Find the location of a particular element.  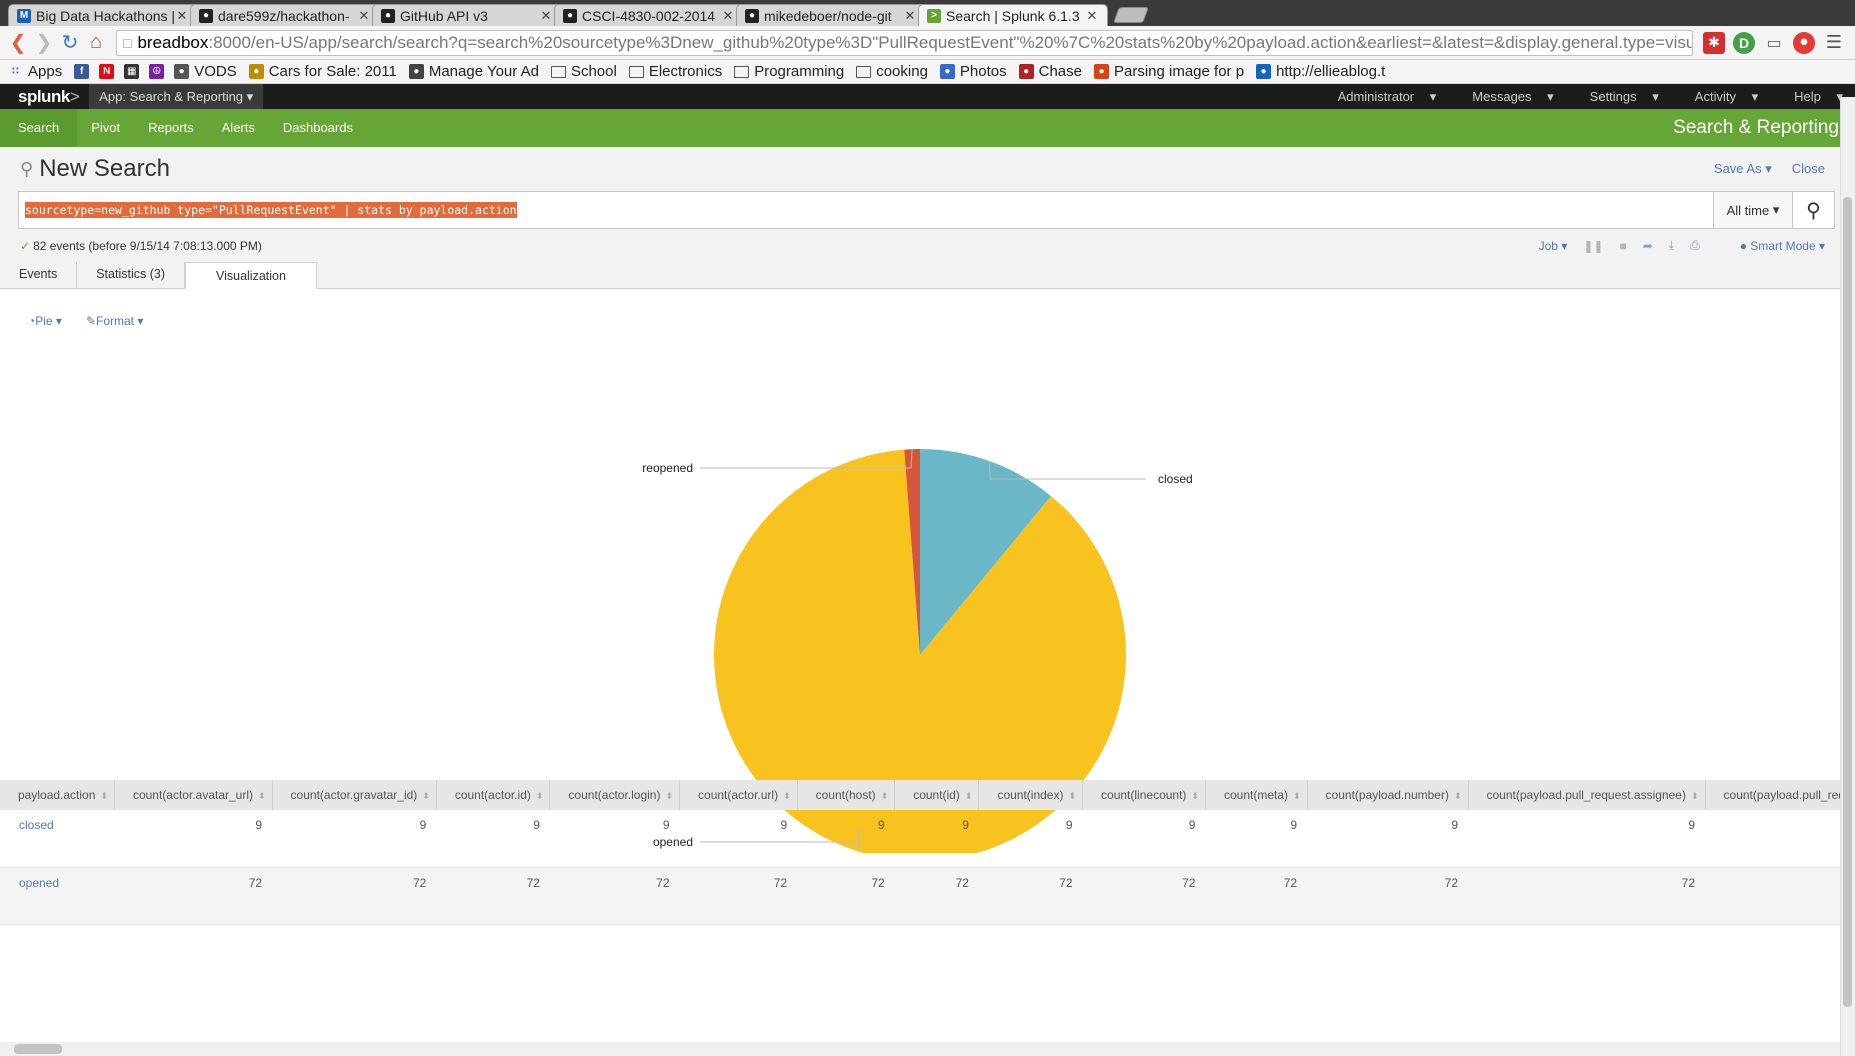

browser-tab: ● CSCI-4830-002-2014 ✕ is located at coordinates (649, 15).